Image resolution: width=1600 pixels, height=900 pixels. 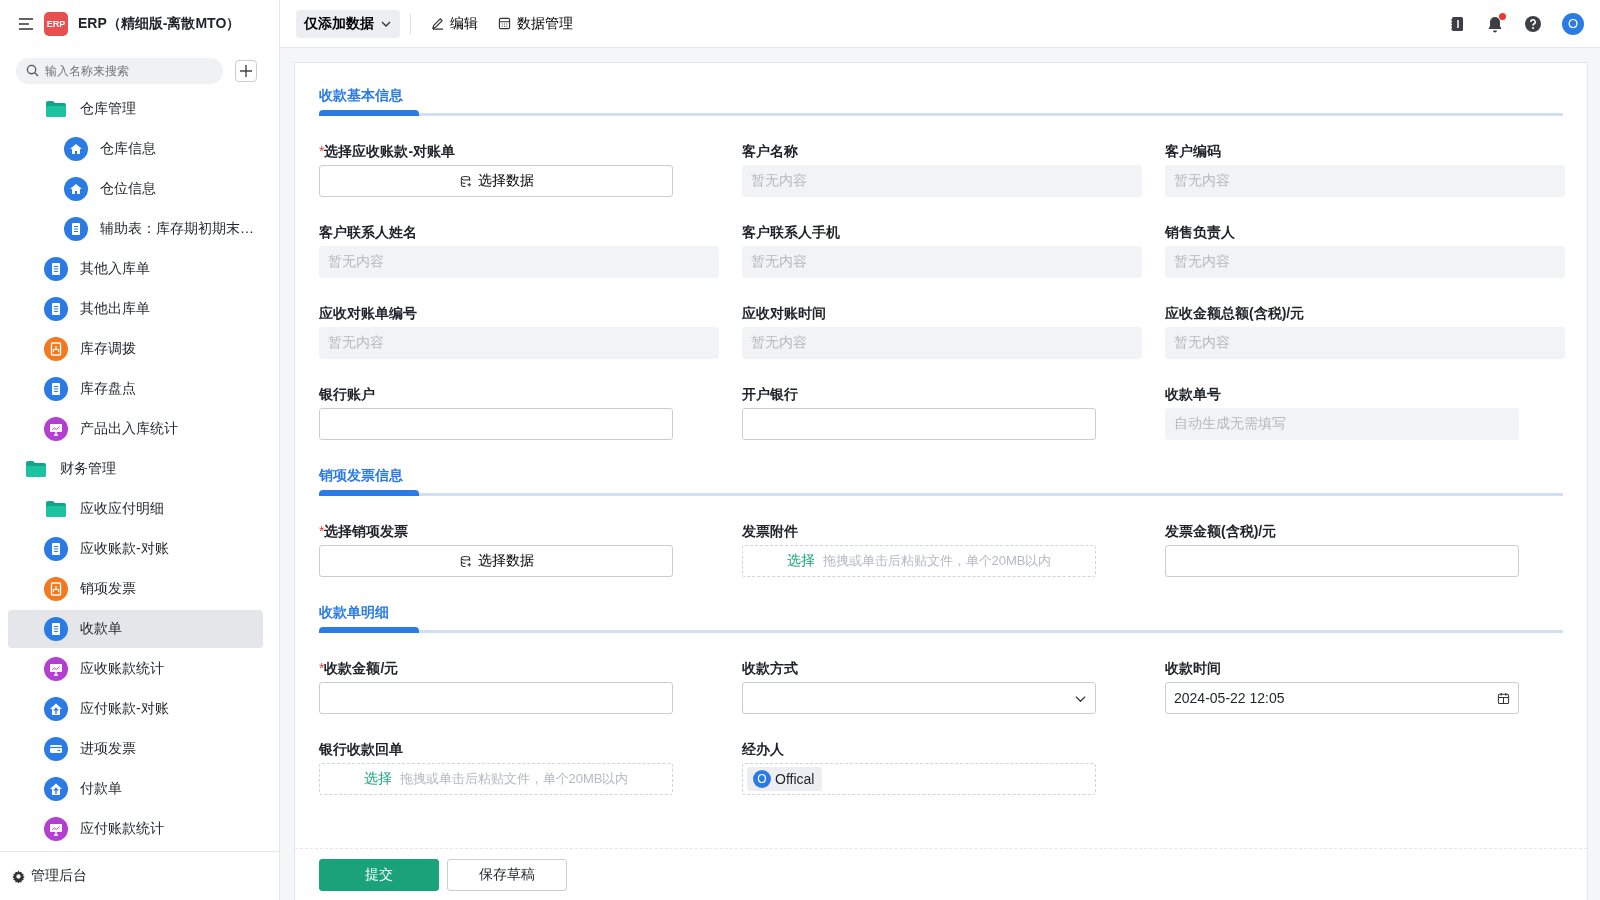 I want to click on search-icon, so click(x=32, y=70).